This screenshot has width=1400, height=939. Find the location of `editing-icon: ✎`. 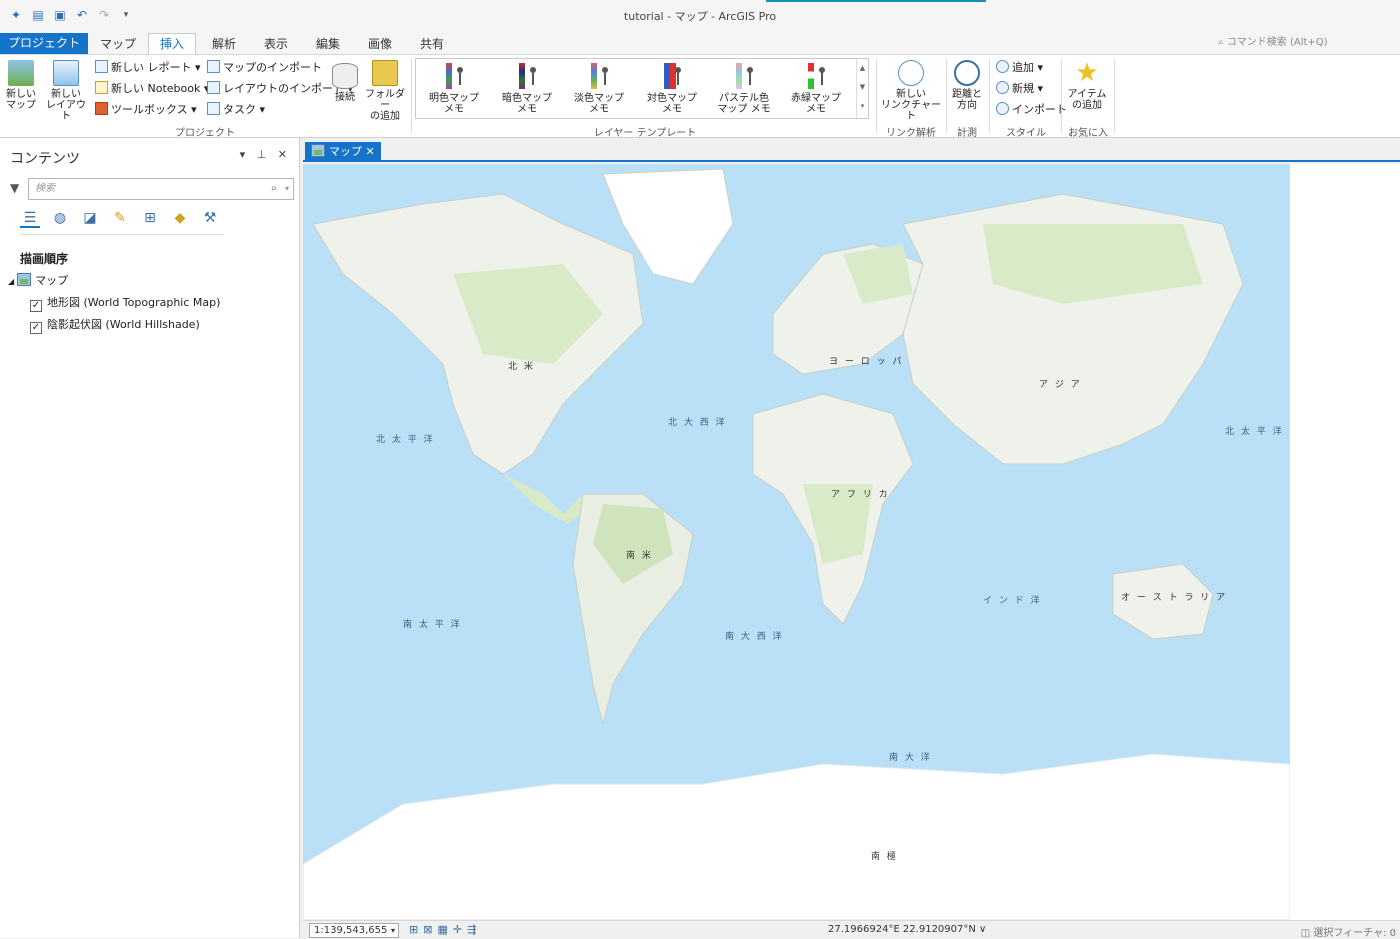

editing-icon: ✎ is located at coordinates (120, 218).